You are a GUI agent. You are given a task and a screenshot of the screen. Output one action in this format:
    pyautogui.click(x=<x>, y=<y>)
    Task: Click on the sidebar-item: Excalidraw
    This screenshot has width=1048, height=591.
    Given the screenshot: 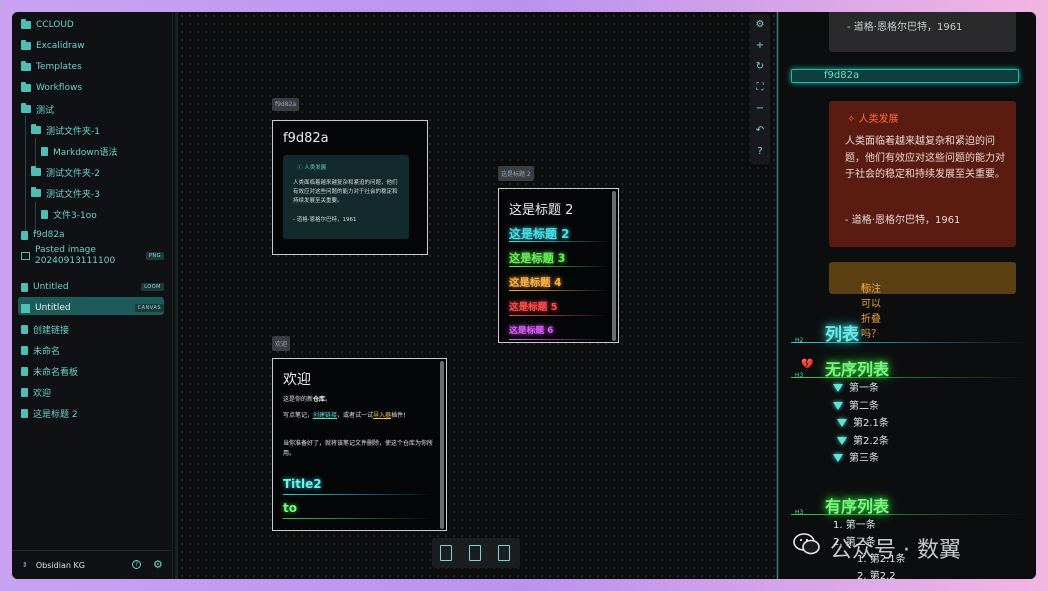 What is the action you would take?
    pyautogui.click(x=53, y=46)
    